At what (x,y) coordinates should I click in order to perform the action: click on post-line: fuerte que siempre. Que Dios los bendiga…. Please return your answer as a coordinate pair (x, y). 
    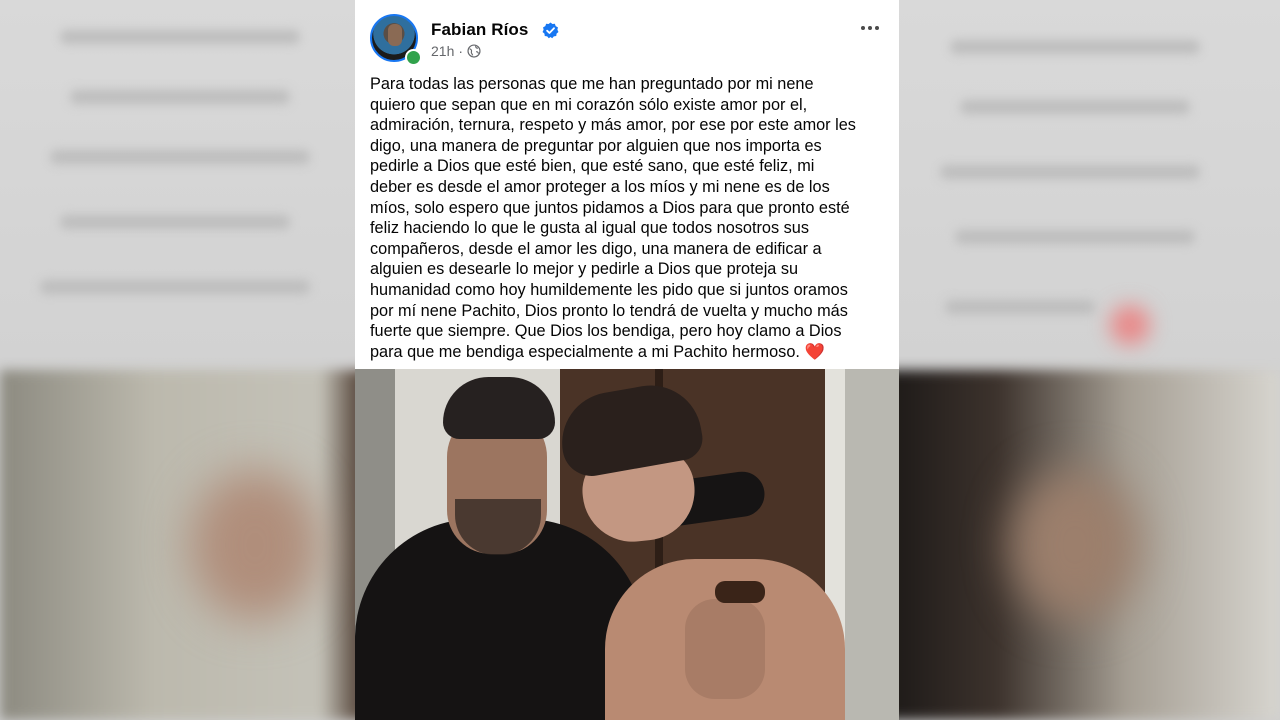
    Looking at the image, I should click on (606, 331).